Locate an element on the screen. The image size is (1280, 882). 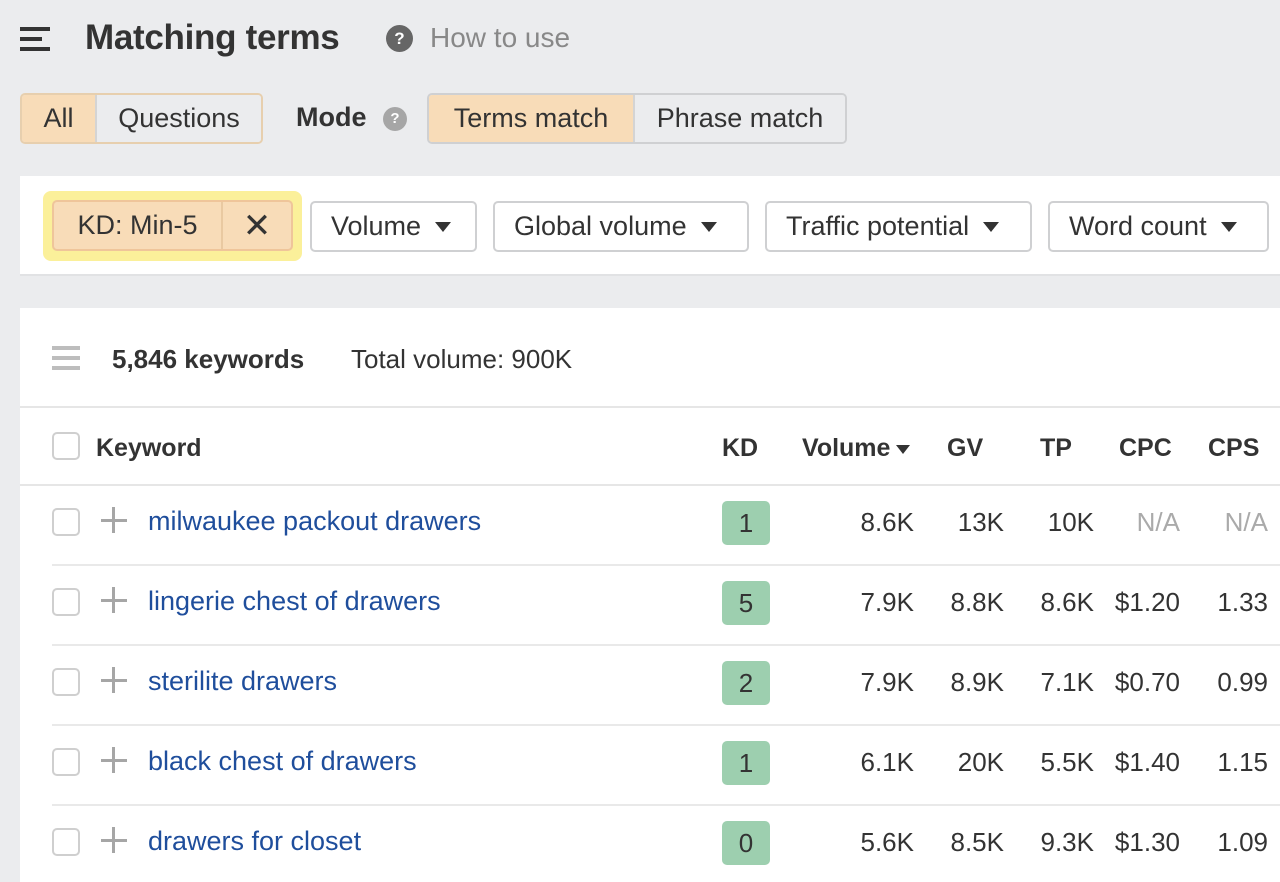
keyword-link: drawers for closet is located at coordinates (254, 841).